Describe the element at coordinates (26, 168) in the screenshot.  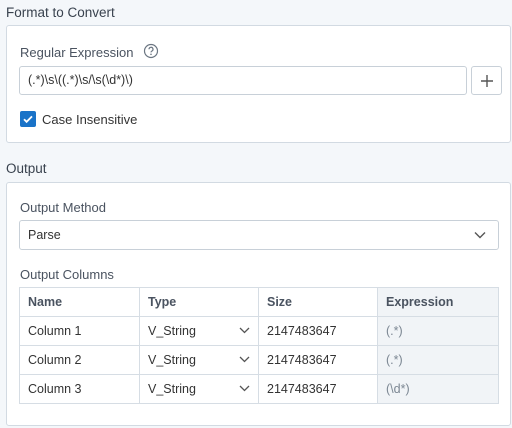
I see `output-section-title: Output` at that location.